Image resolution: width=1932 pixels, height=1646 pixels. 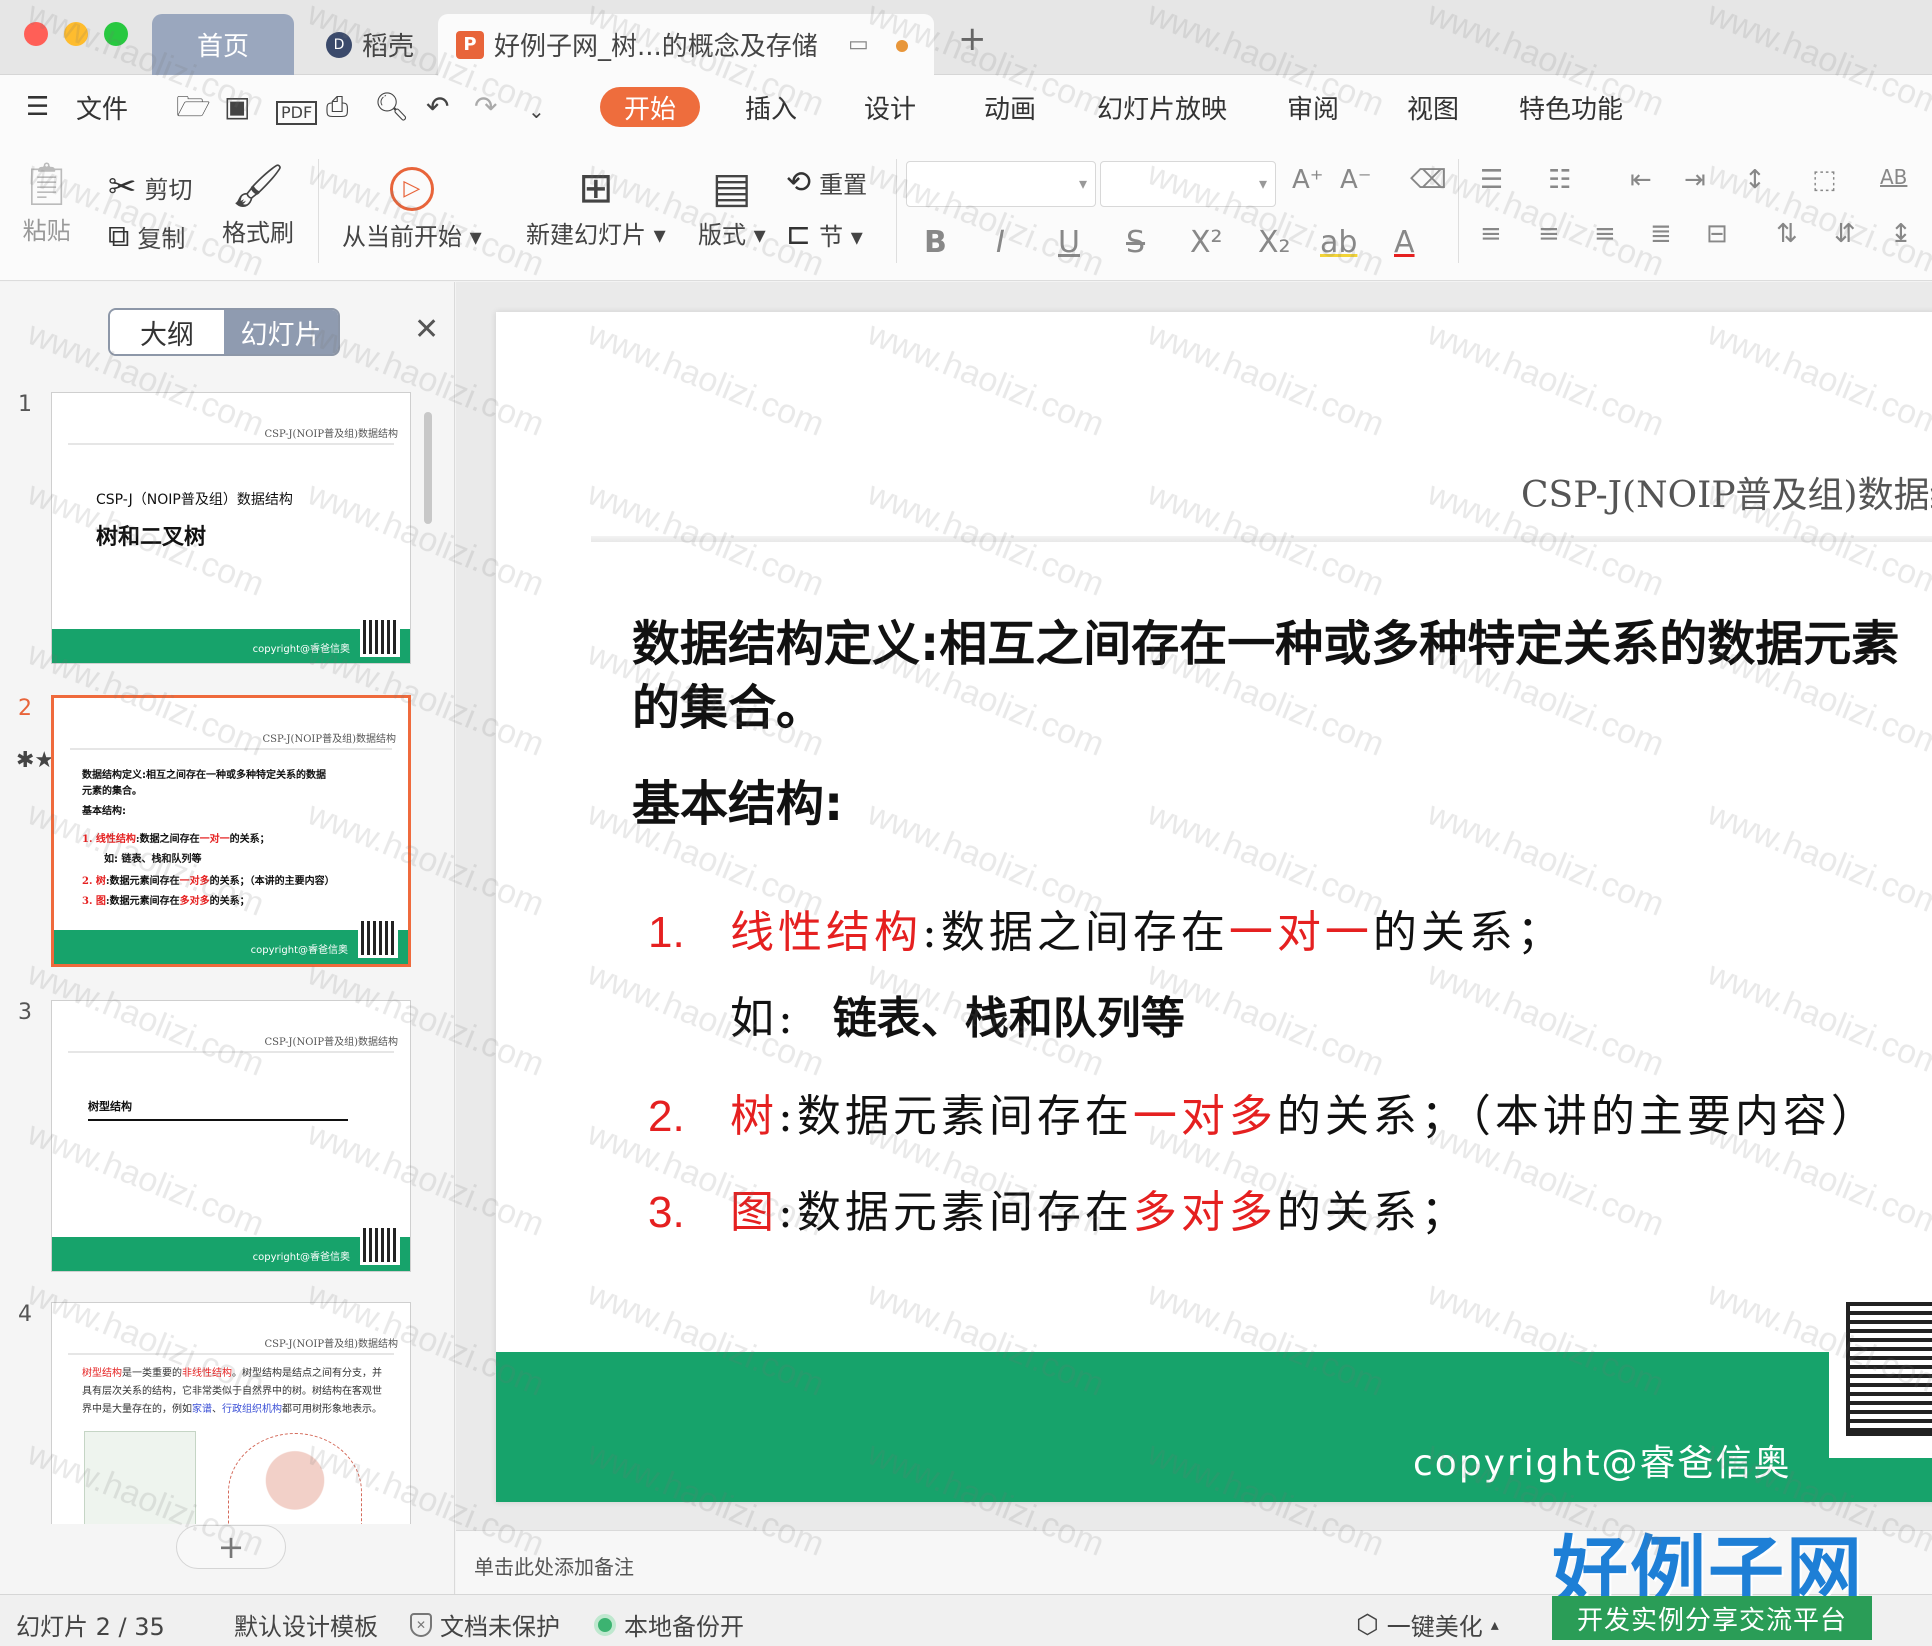 What do you see at coordinates (1338, 242) in the screenshot?
I see `highlight-icon: ab` at bounding box center [1338, 242].